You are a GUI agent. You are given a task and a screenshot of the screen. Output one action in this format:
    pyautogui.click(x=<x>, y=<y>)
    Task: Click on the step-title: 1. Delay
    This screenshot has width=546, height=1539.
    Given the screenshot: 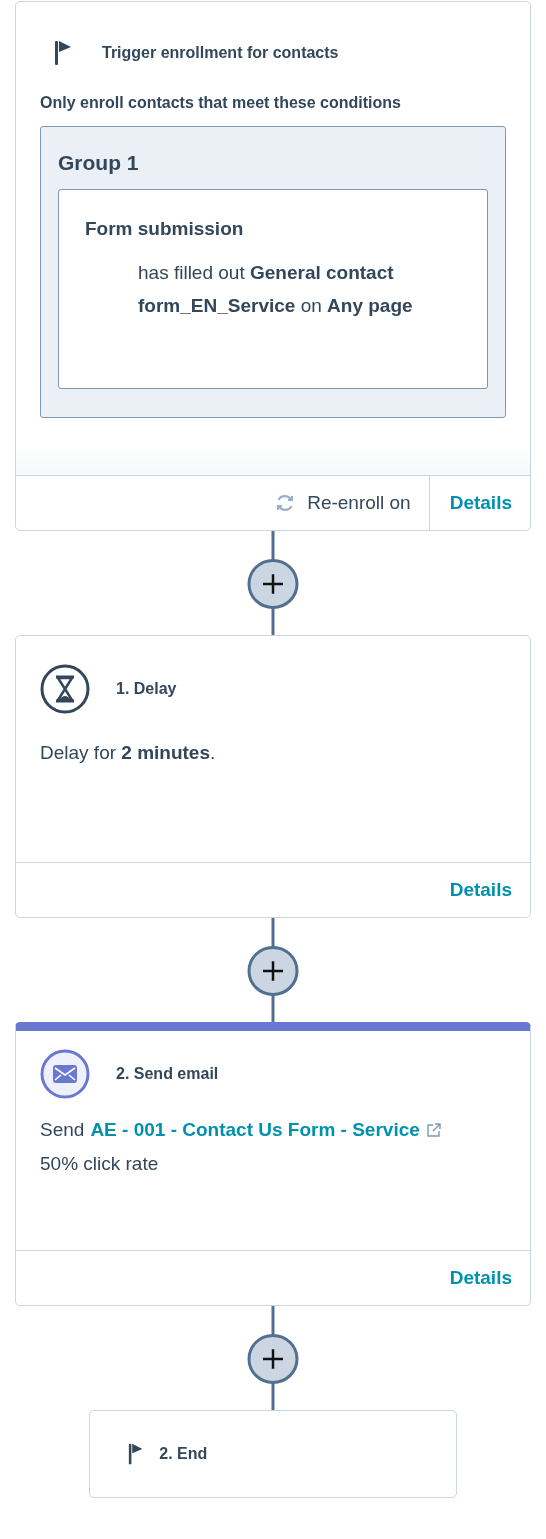 What is the action you would take?
    pyautogui.click(x=146, y=689)
    